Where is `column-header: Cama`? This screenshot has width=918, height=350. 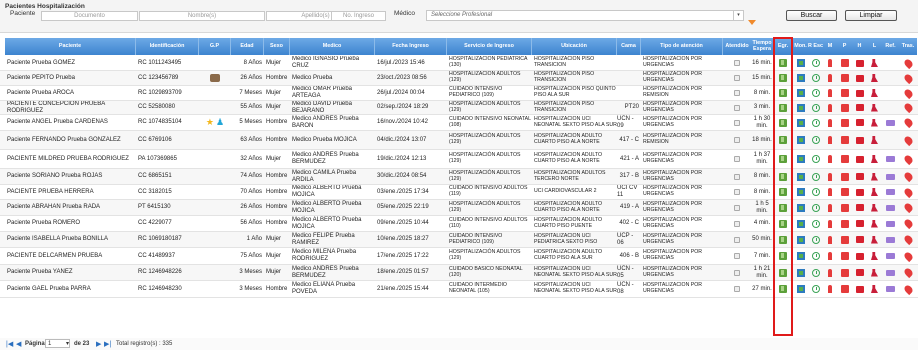
column-header: Cama is located at coordinates (629, 46).